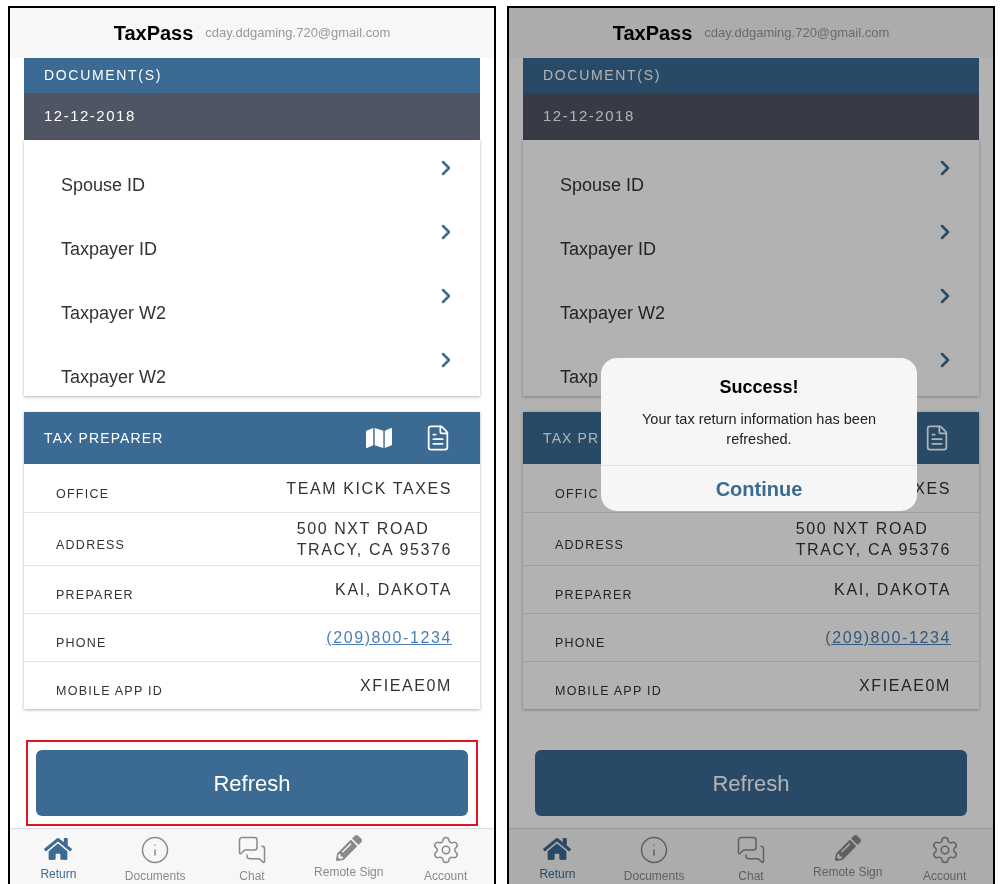 The height and width of the screenshot is (884, 1002). Describe the element at coordinates (369, 488) in the screenshot. I see `field-value: TEAM KICK TAXES` at that location.